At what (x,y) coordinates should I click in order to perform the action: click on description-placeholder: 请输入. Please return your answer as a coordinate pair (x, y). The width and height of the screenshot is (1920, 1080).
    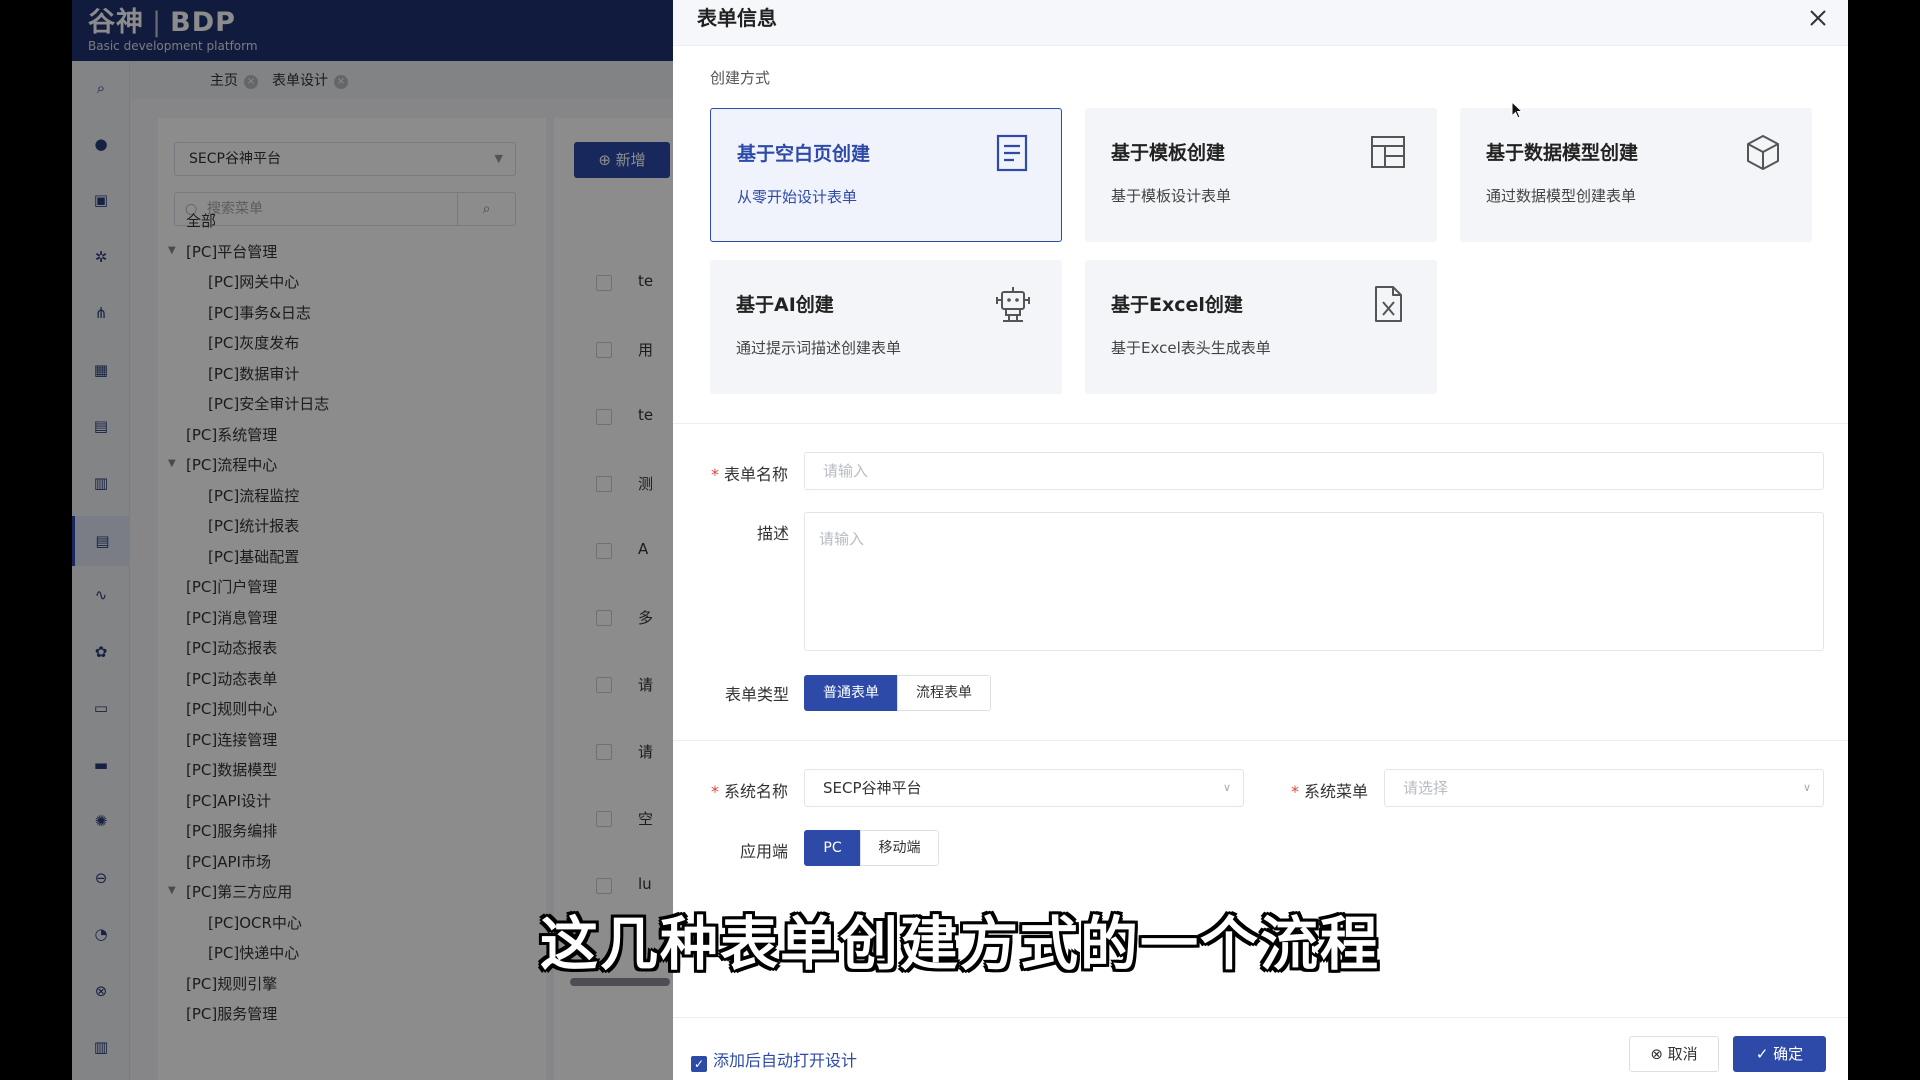
    Looking at the image, I should click on (842, 539).